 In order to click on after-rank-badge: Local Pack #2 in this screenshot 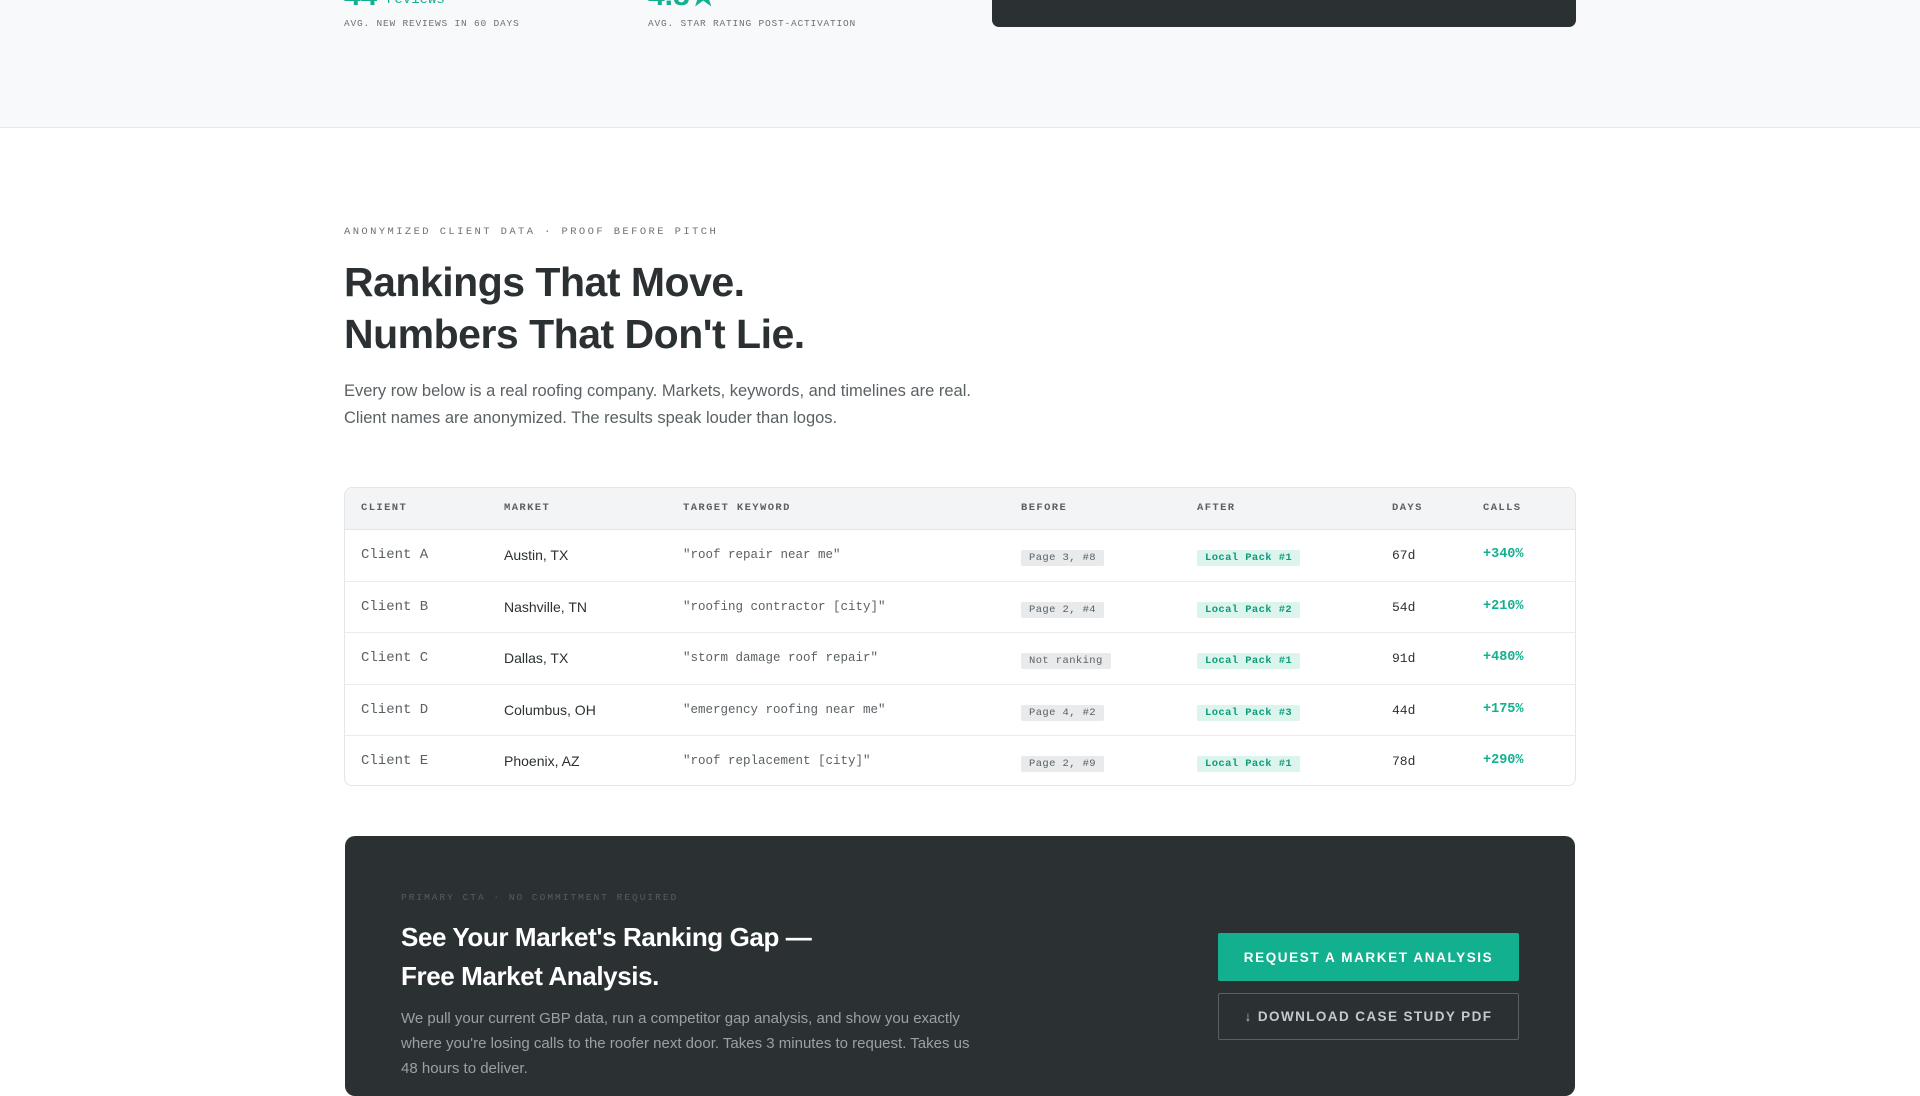, I will do `click(1249, 609)`.